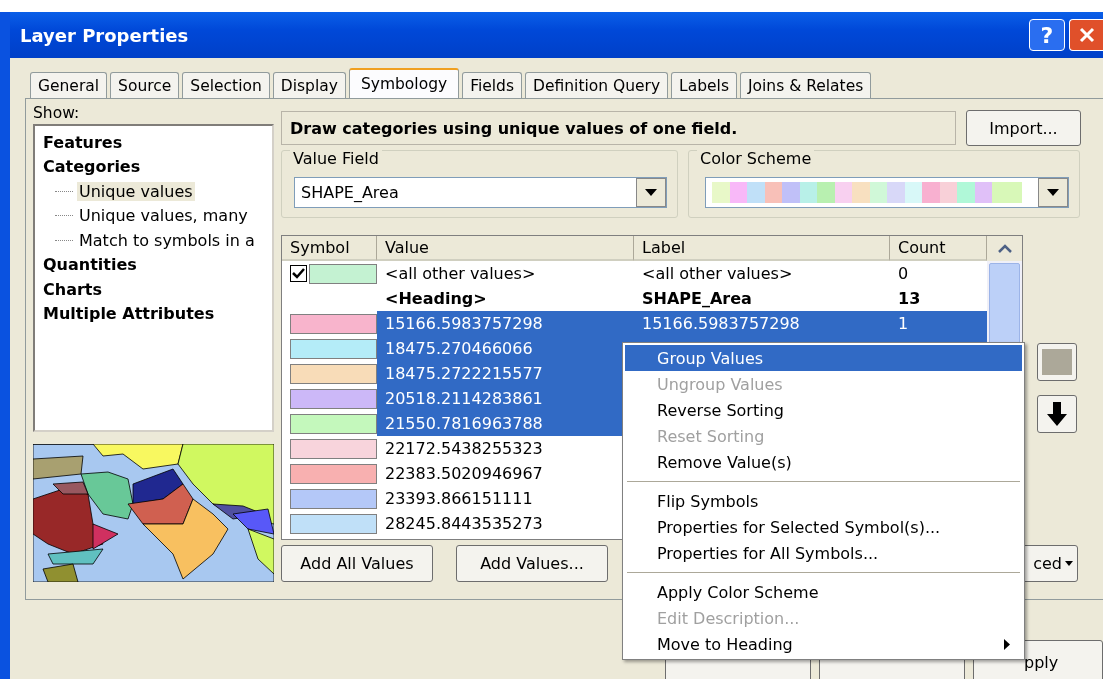 The width and height of the screenshot is (1103, 679). Describe the element at coordinates (697, 299) in the screenshot. I see `label-cell-text: SHAPE_Area` at that location.